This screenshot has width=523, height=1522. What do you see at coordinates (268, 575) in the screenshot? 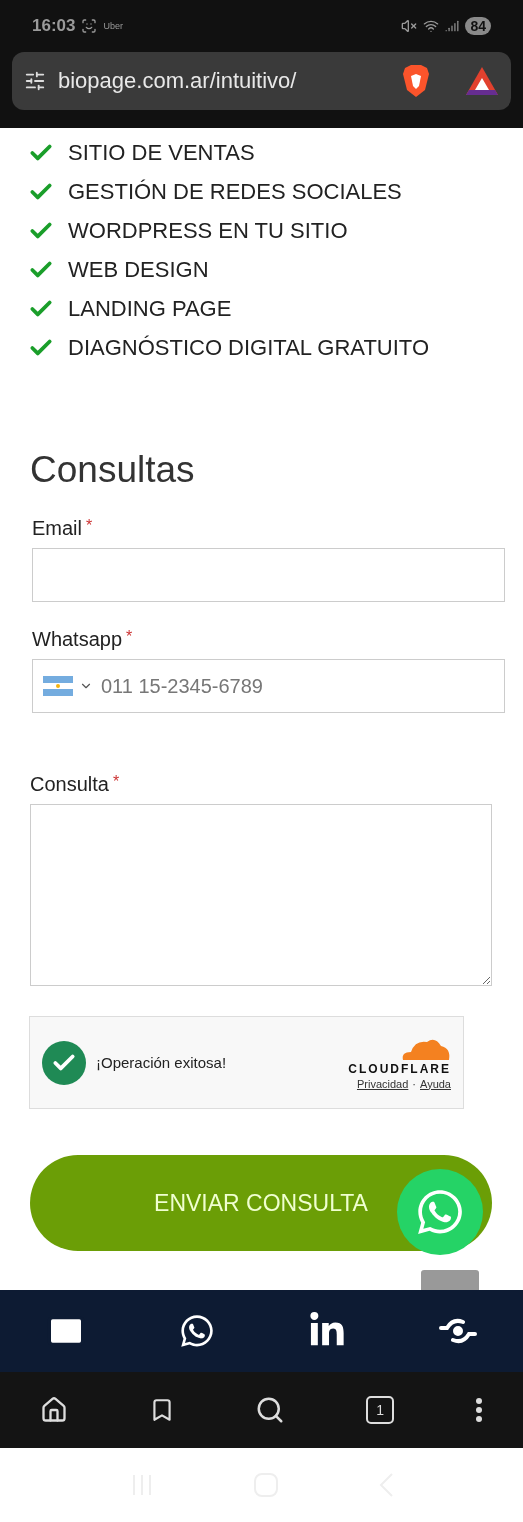
I see `email-field` at bounding box center [268, 575].